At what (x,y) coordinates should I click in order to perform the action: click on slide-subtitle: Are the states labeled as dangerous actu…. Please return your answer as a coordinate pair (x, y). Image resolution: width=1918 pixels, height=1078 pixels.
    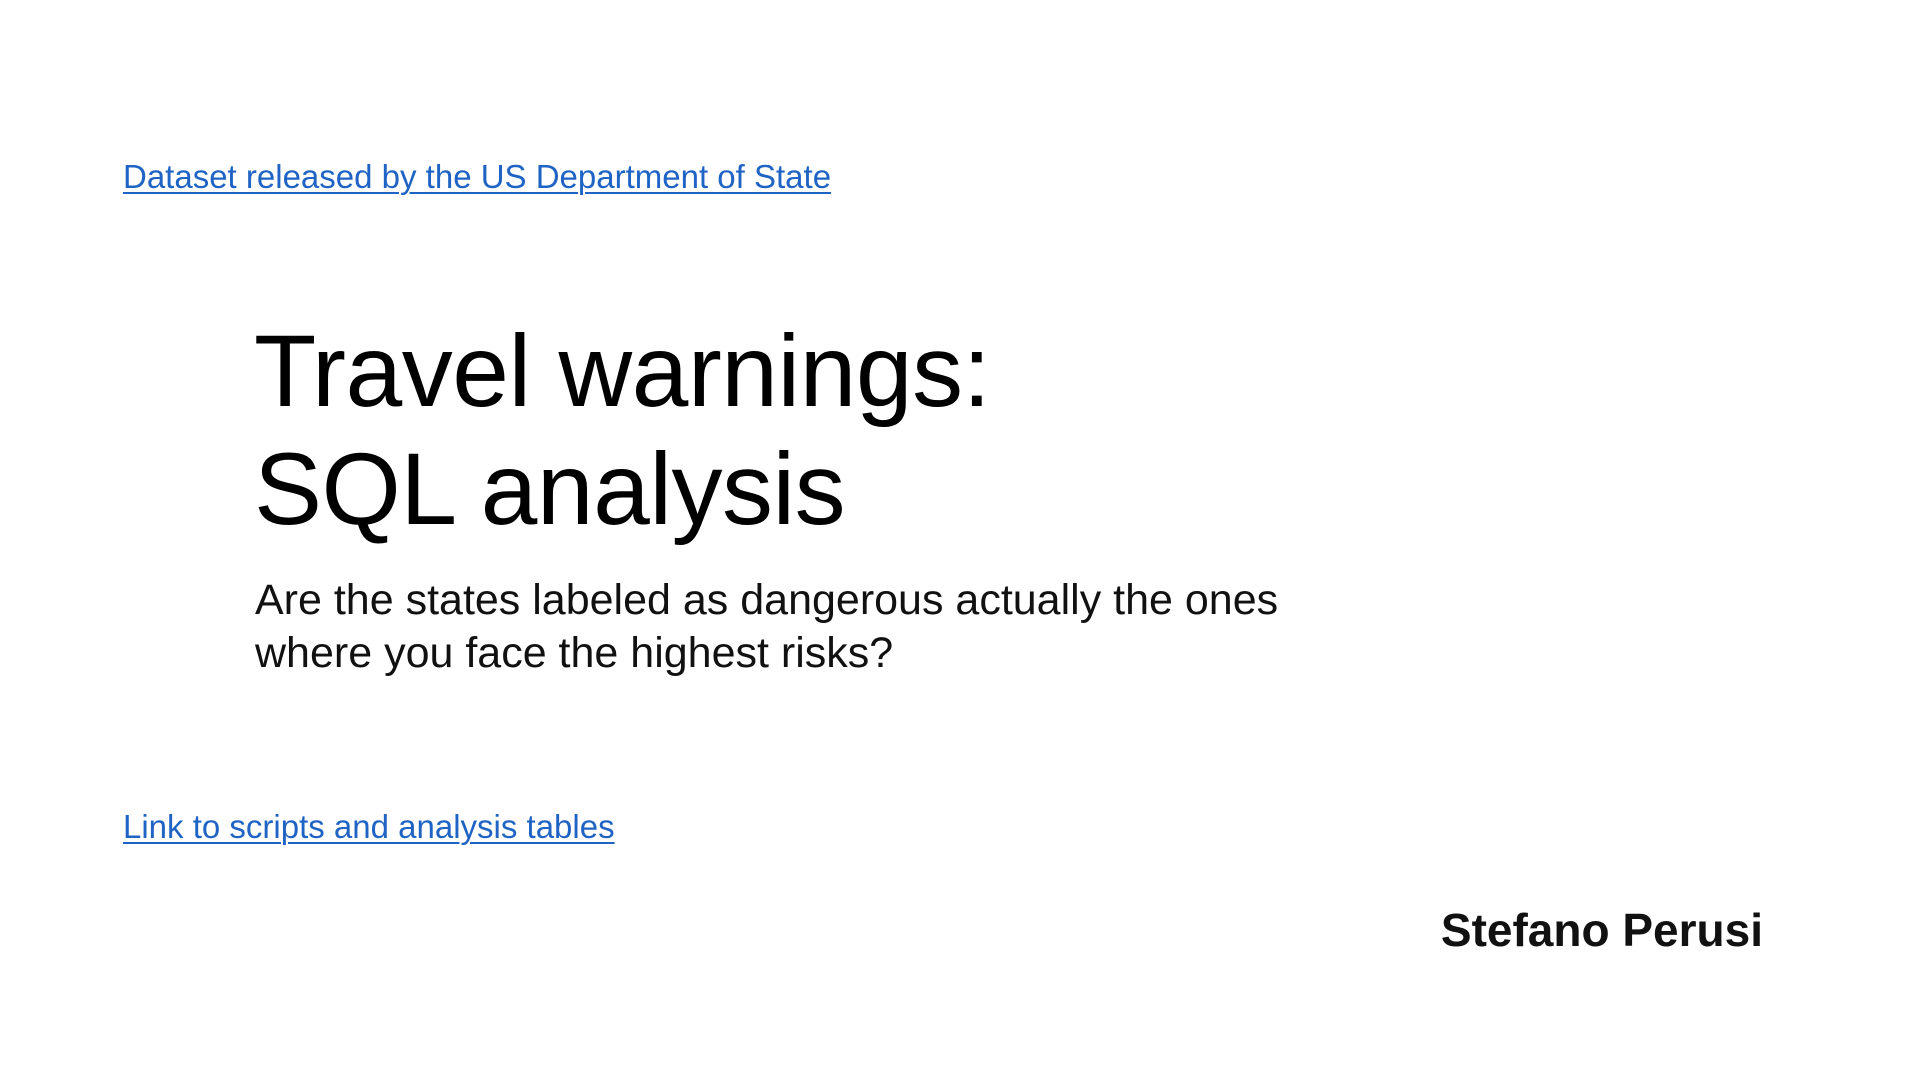
    Looking at the image, I should click on (766, 627).